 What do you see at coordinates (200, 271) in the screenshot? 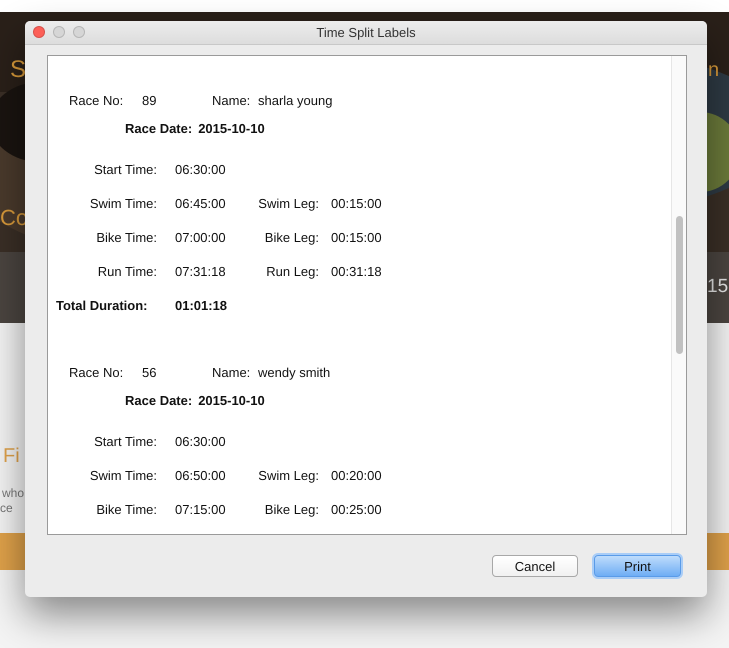
I see `time-value: 07:31:18` at bounding box center [200, 271].